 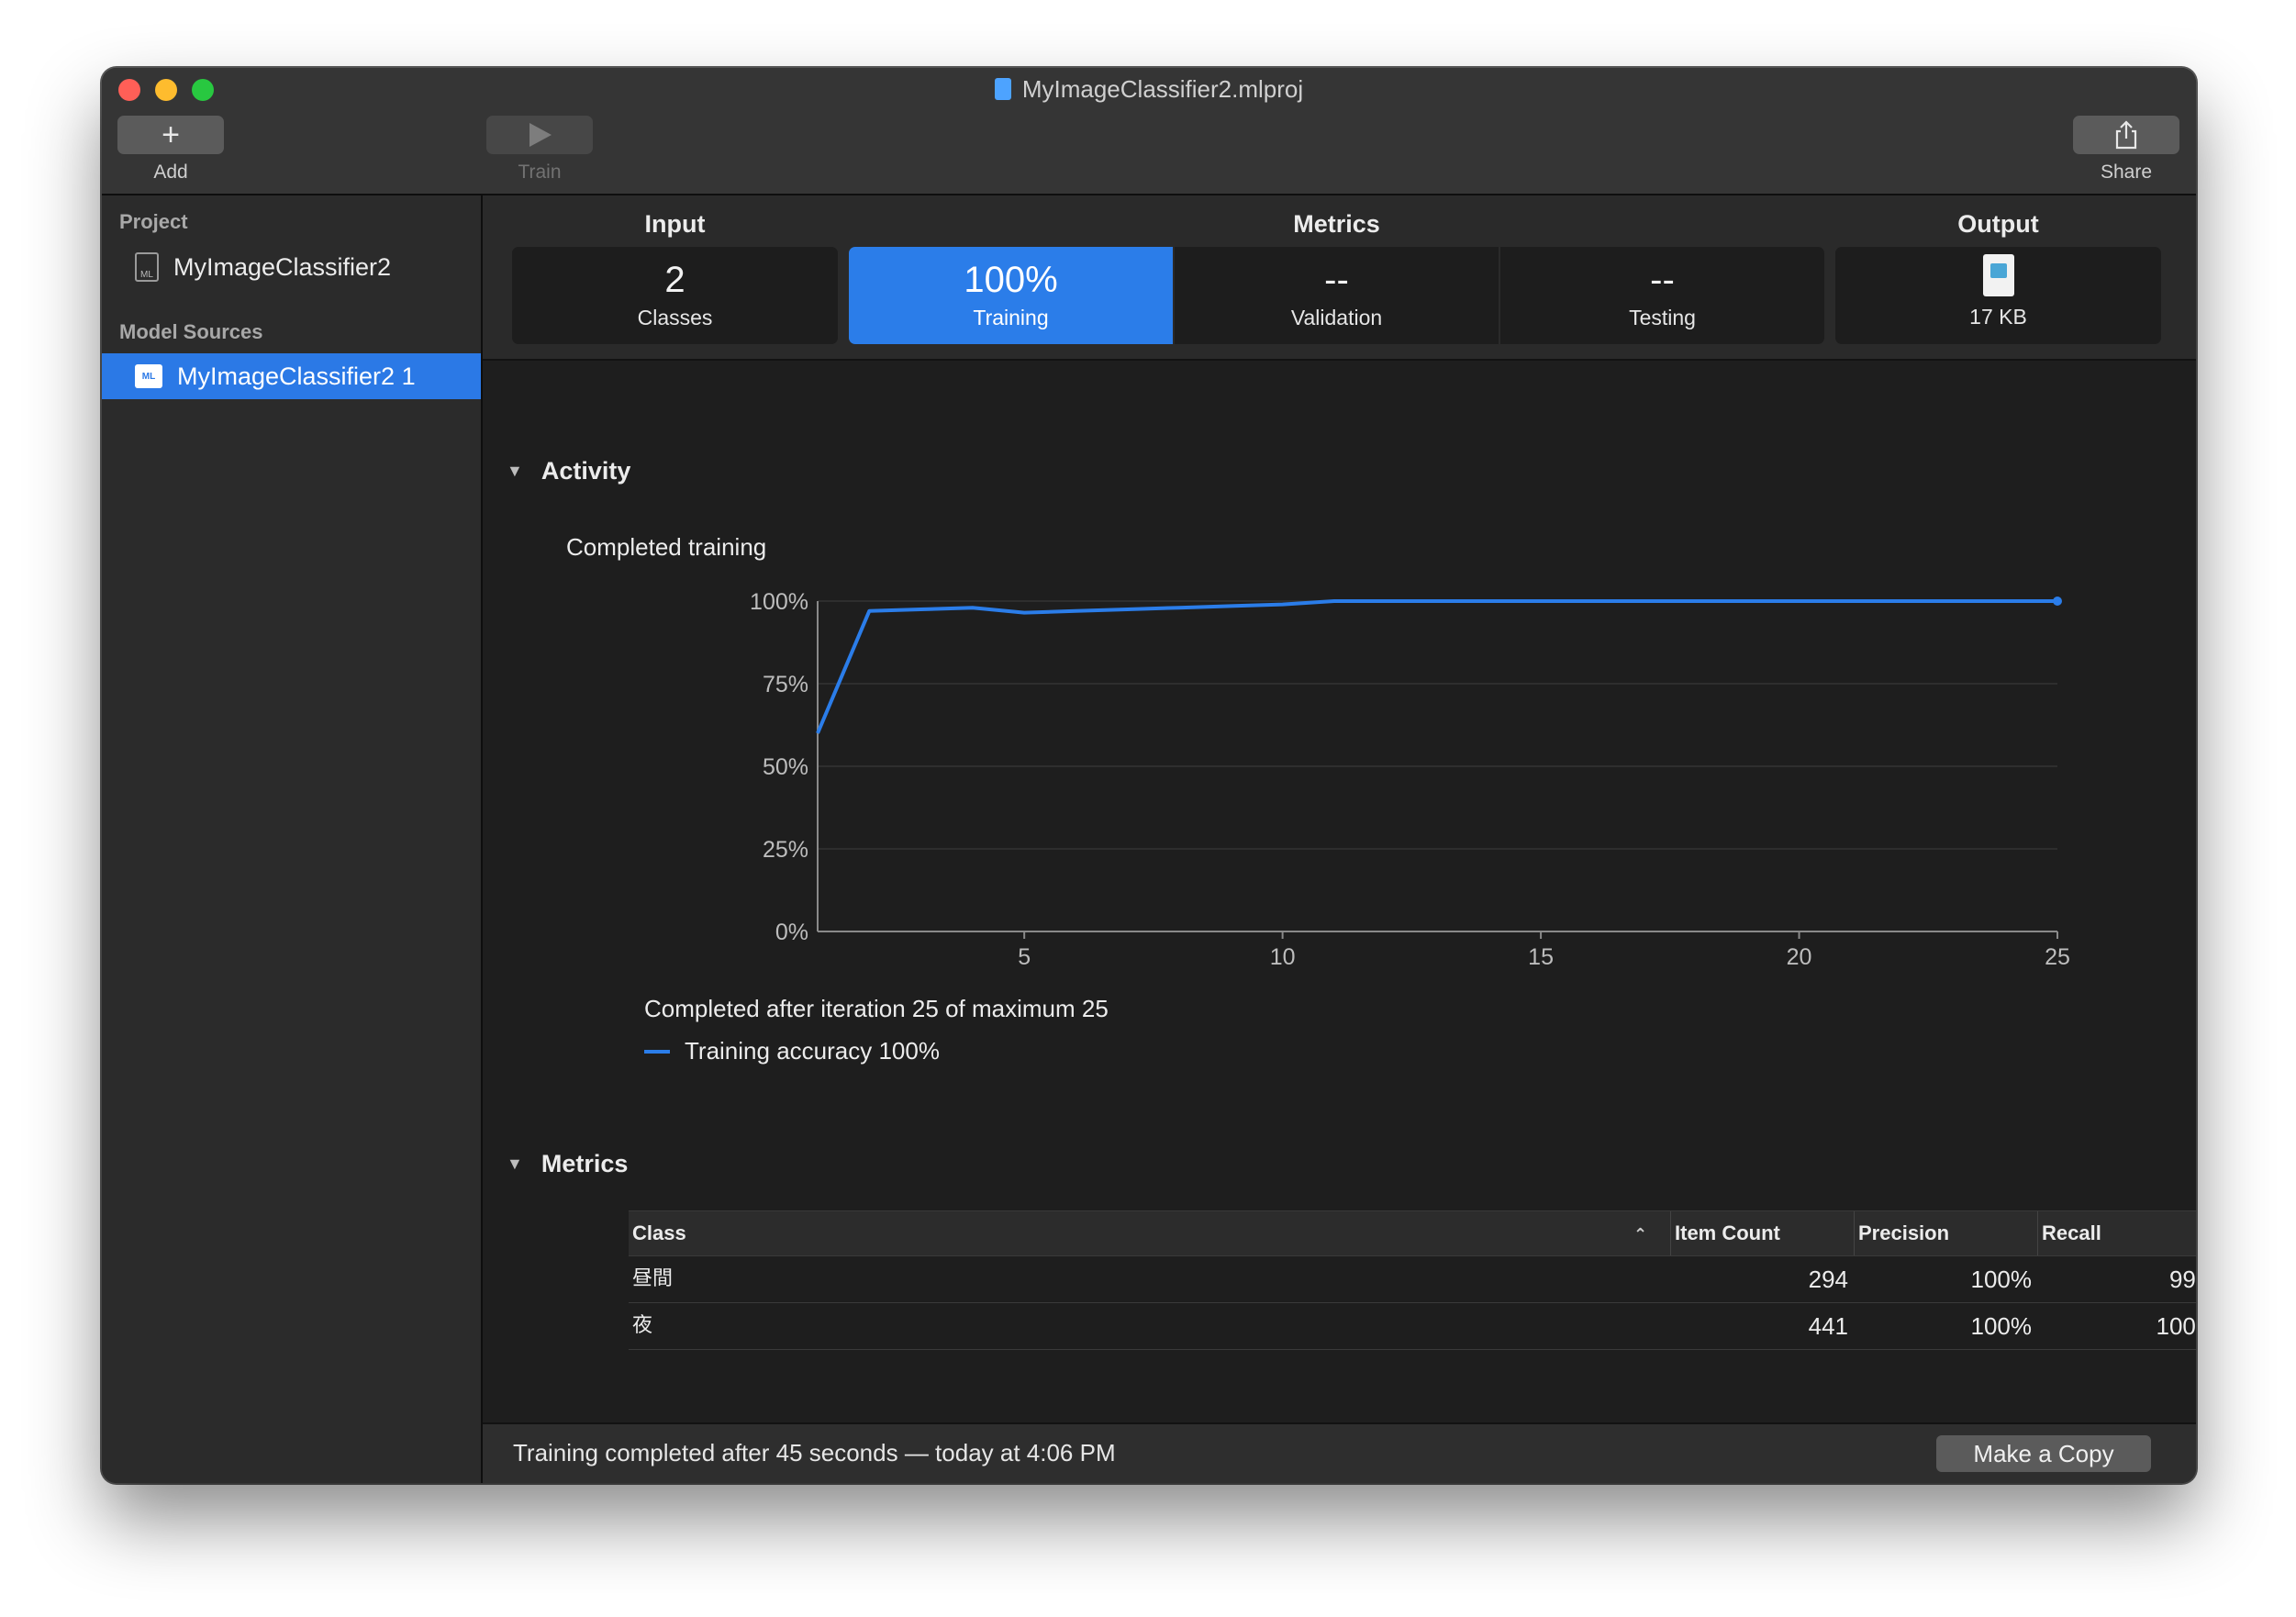 I want to click on train-button, so click(x=539, y=135).